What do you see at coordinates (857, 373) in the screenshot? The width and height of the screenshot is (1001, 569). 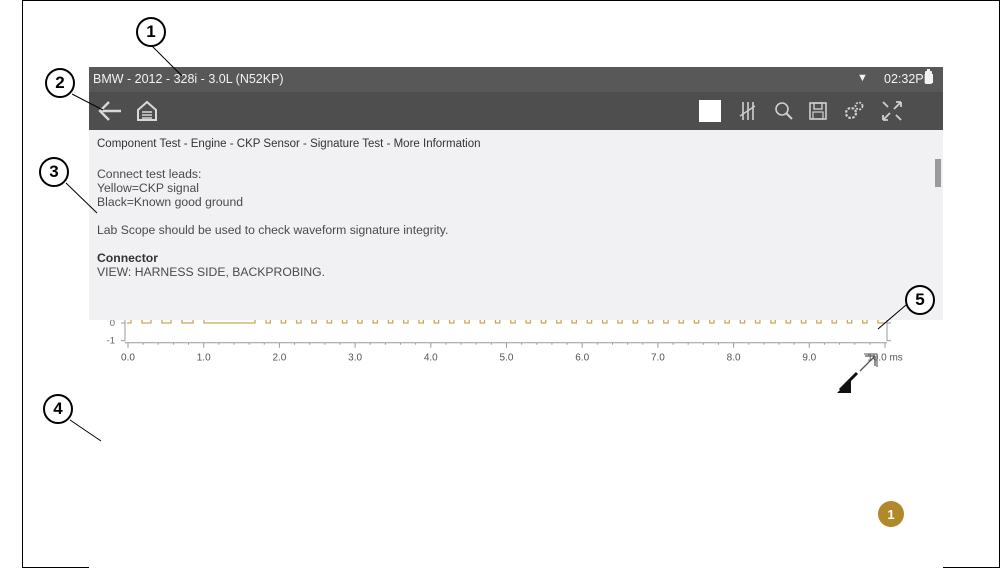 I see `expand-graph-icon` at bounding box center [857, 373].